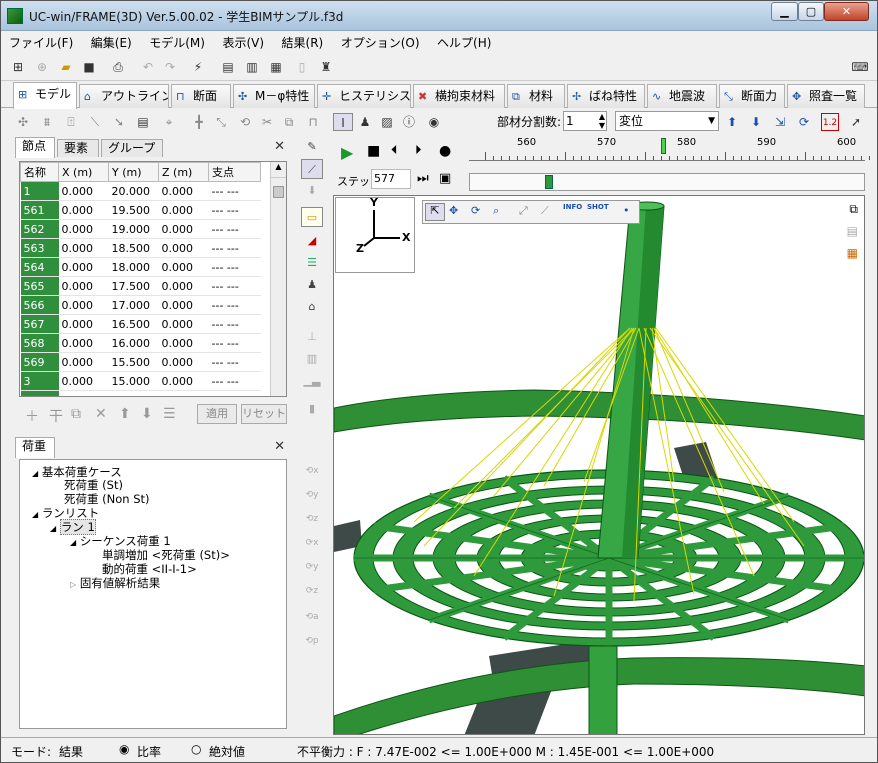 The height and width of the screenshot is (763, 878). I want to click on table-cell: 565, so click(39, 286).